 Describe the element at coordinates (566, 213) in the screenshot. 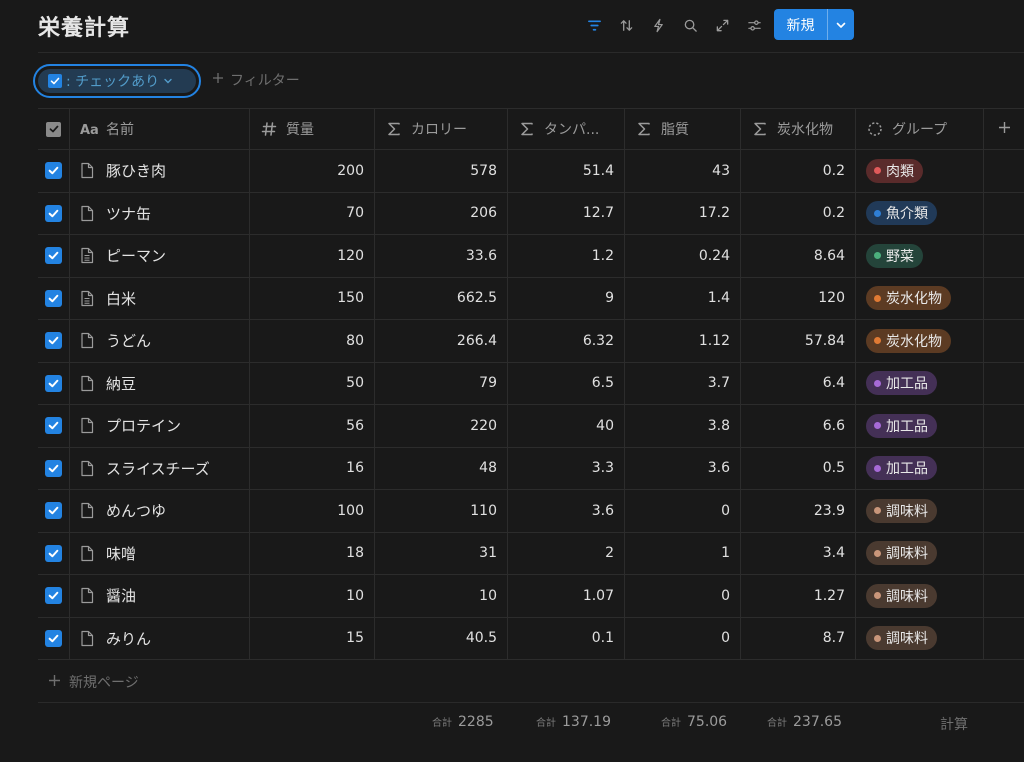

I see `protein-cell: 12.7` at that location.